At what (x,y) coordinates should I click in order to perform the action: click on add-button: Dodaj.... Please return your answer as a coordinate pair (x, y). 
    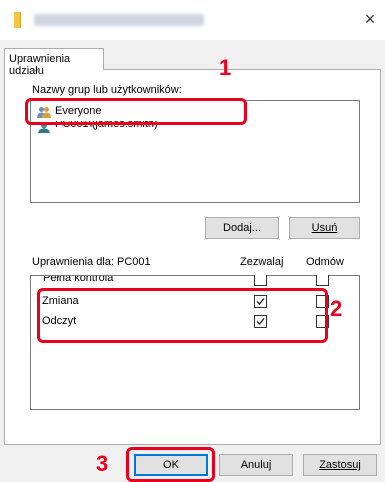
    Looking at the image, I should click on (242, 228).